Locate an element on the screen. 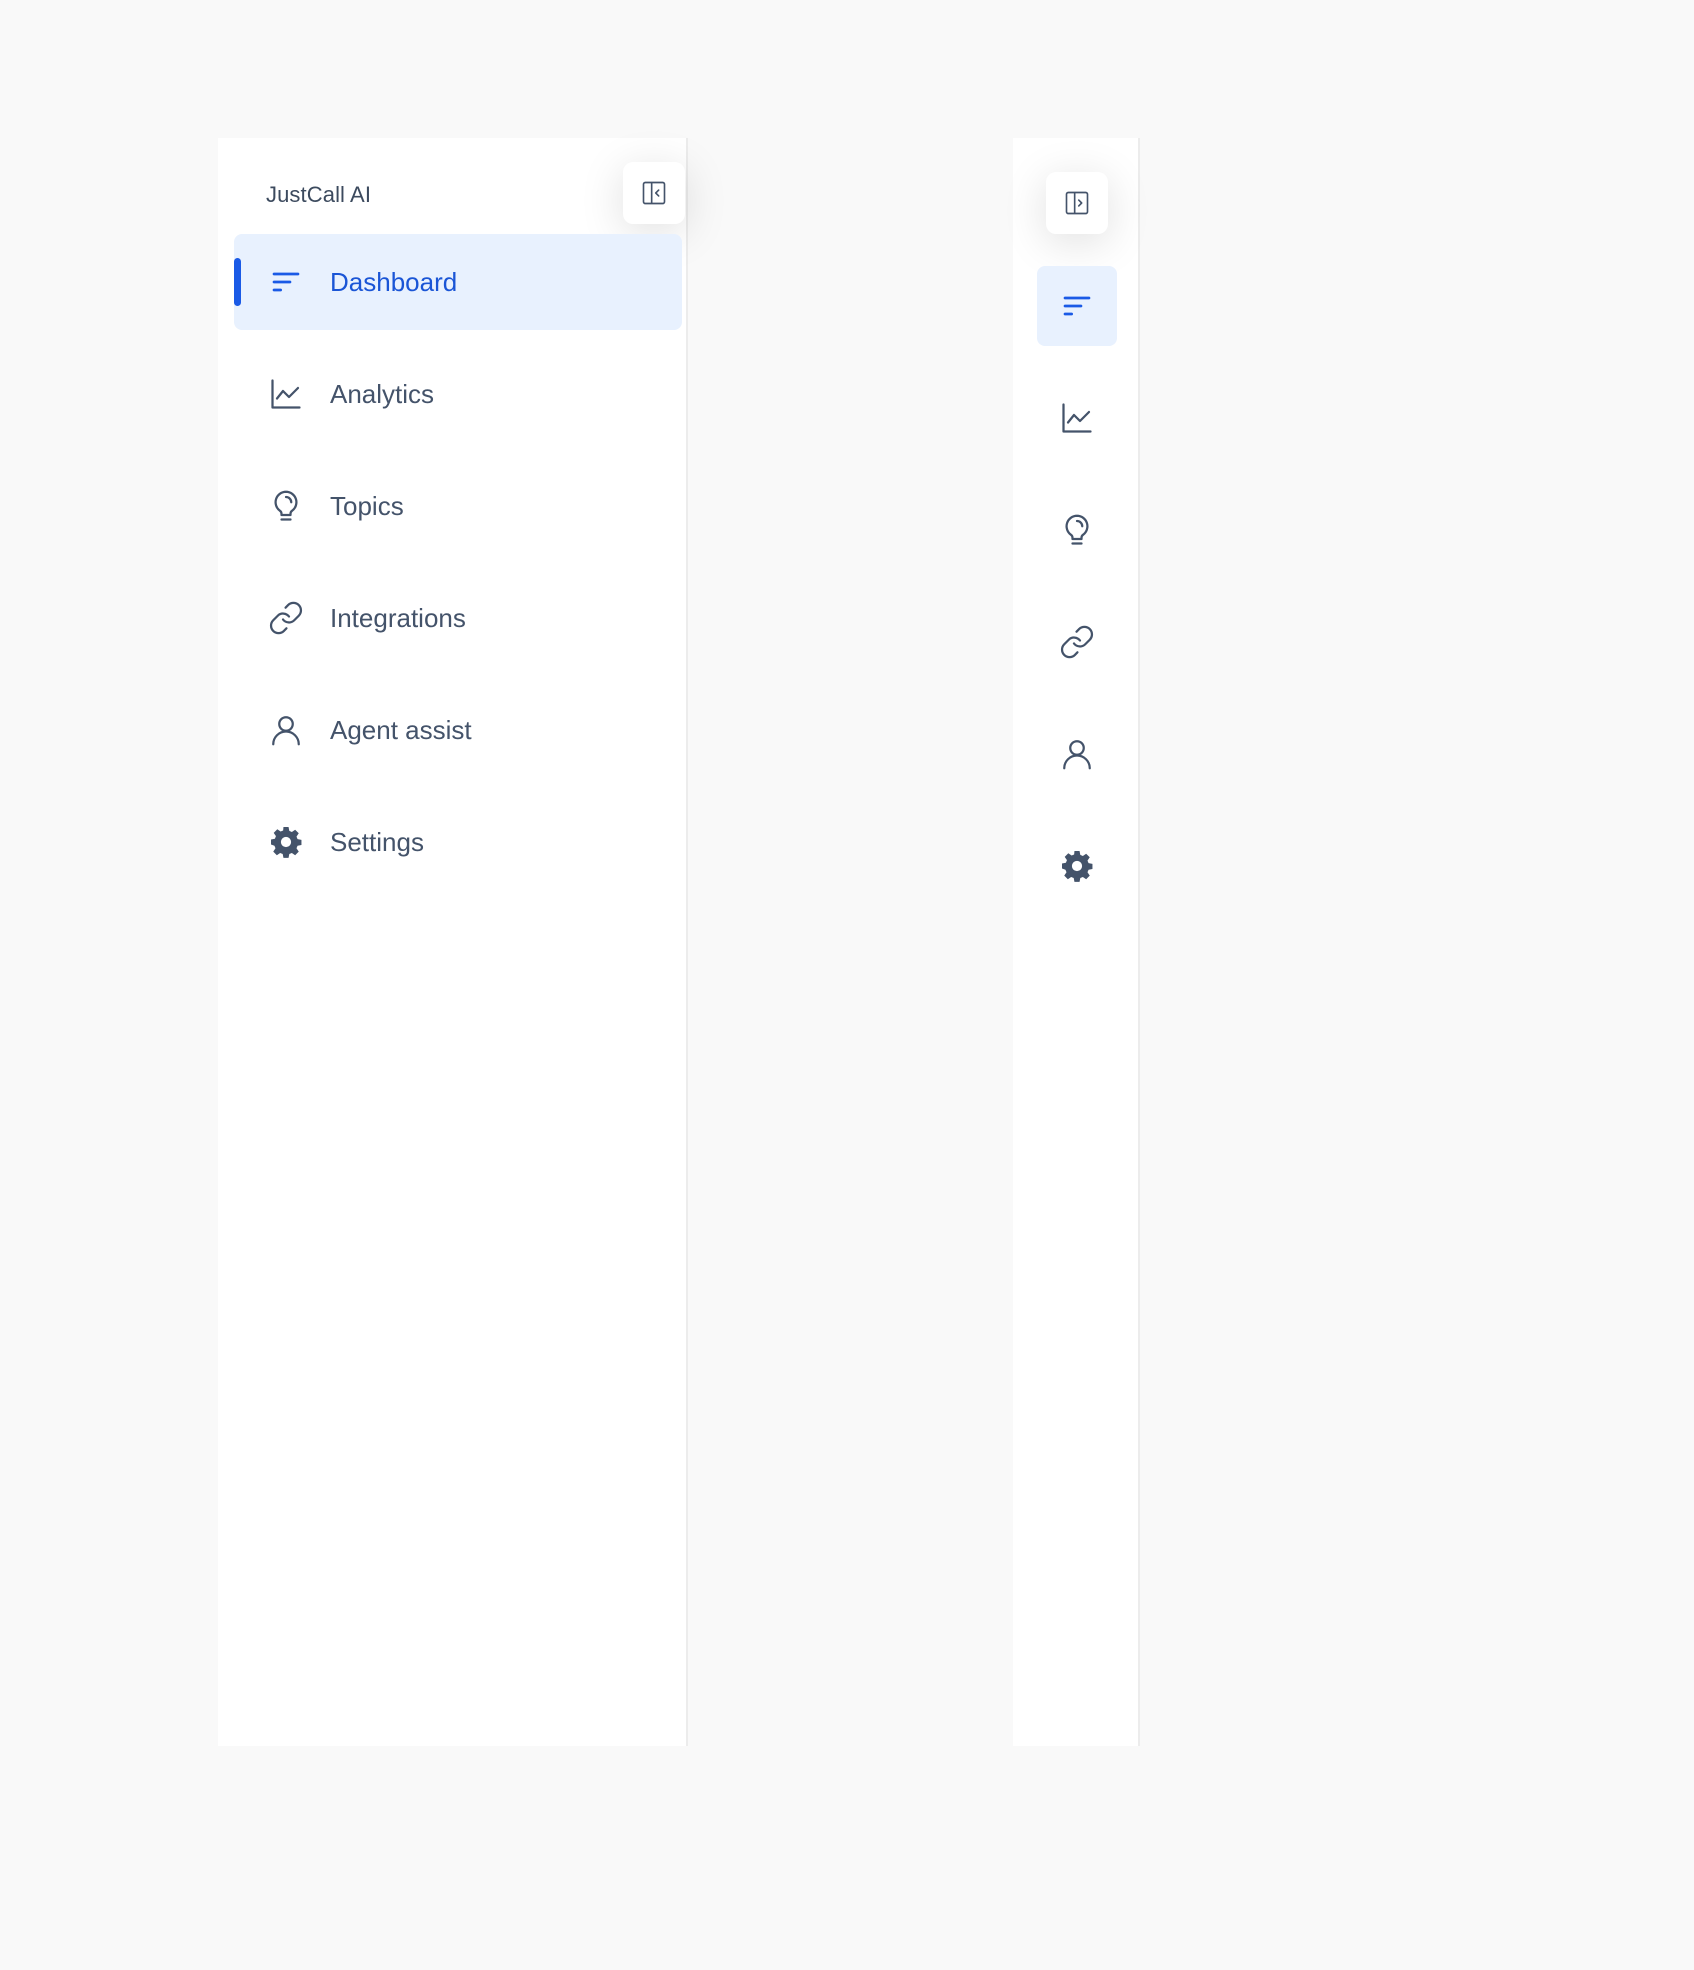 This screenshot has height=1970, width=1694. sidebar-item-label: Dashboard is located at coordinates (394, 281).